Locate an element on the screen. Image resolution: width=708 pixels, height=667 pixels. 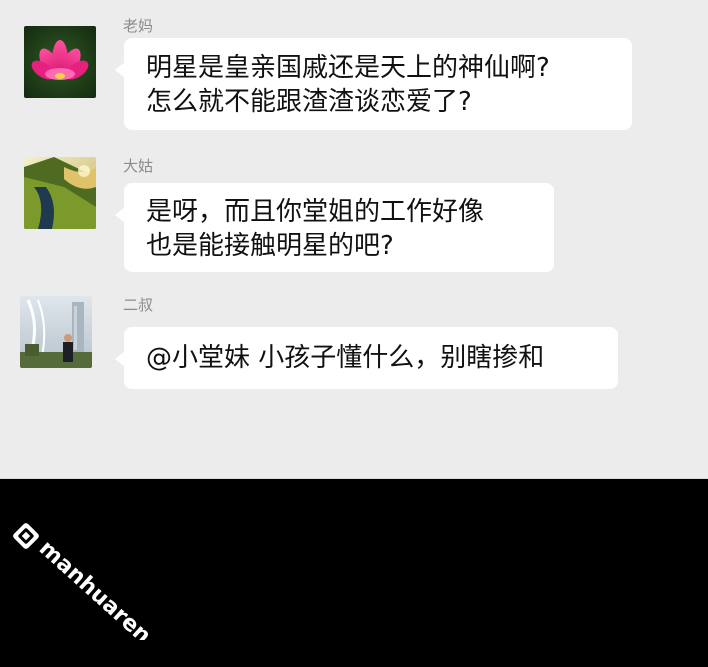
man-portrait-avatar is located at coordinates (56, 332).